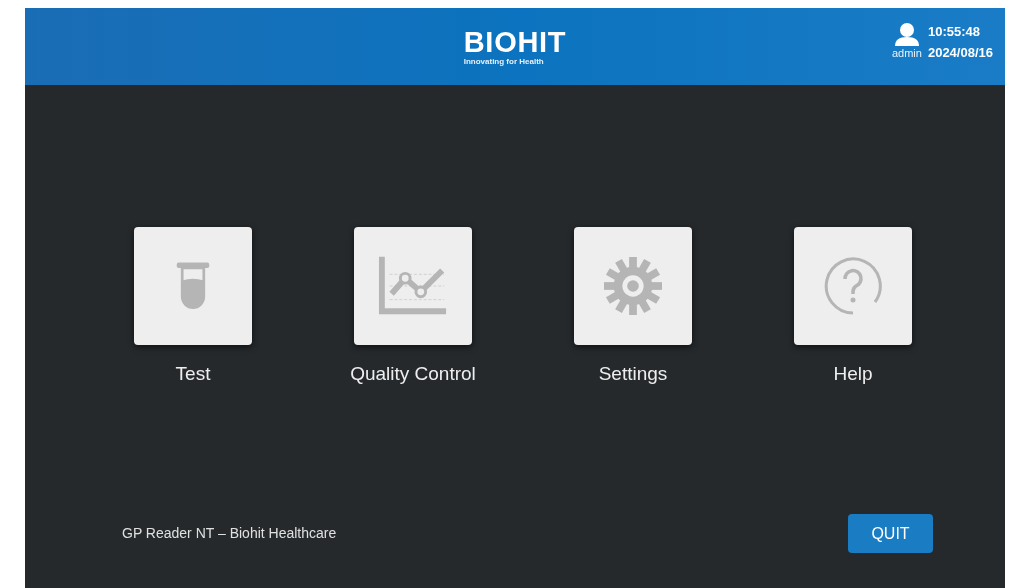 The image size is (1016, 588). What do you see at coordinates (193, 374) in the screenshot?
I see `menu-label: Test` at bounding box center [193, 374].